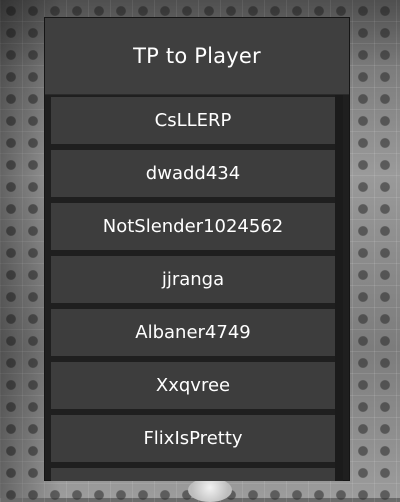 This screenshot has width=400, height=502. I want to click on scrollbar-thumb, so click(339, 288).